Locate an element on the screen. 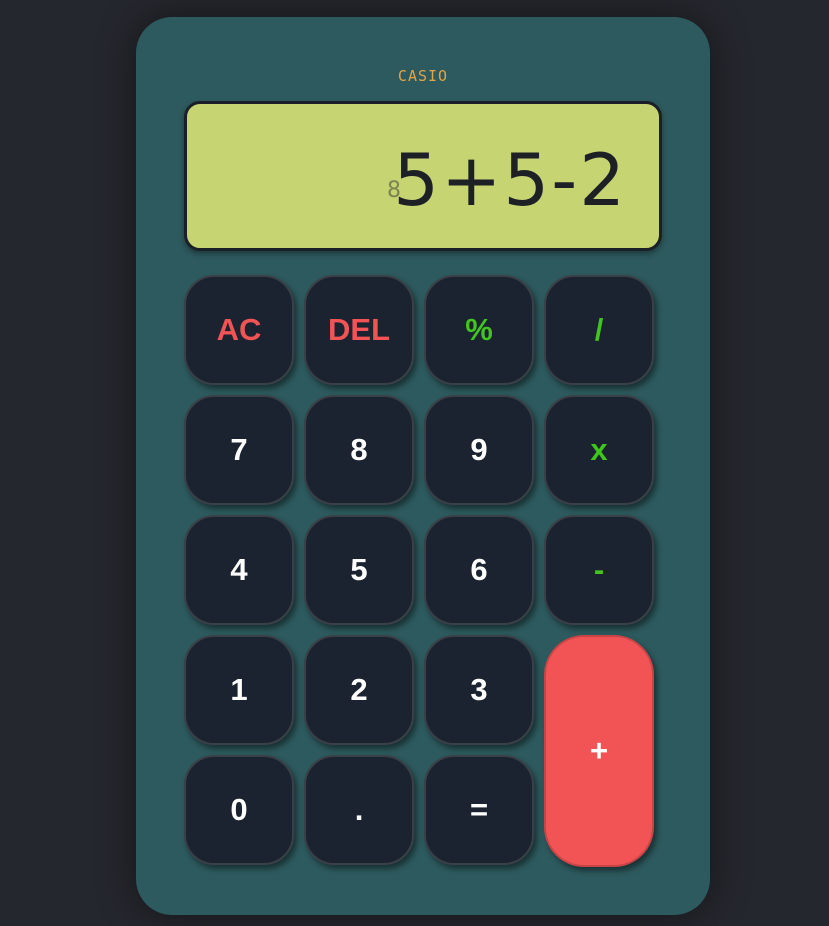 This screenshot has height=926, width=829. digit-6-button: 6 is located at coordinates (479, 570).